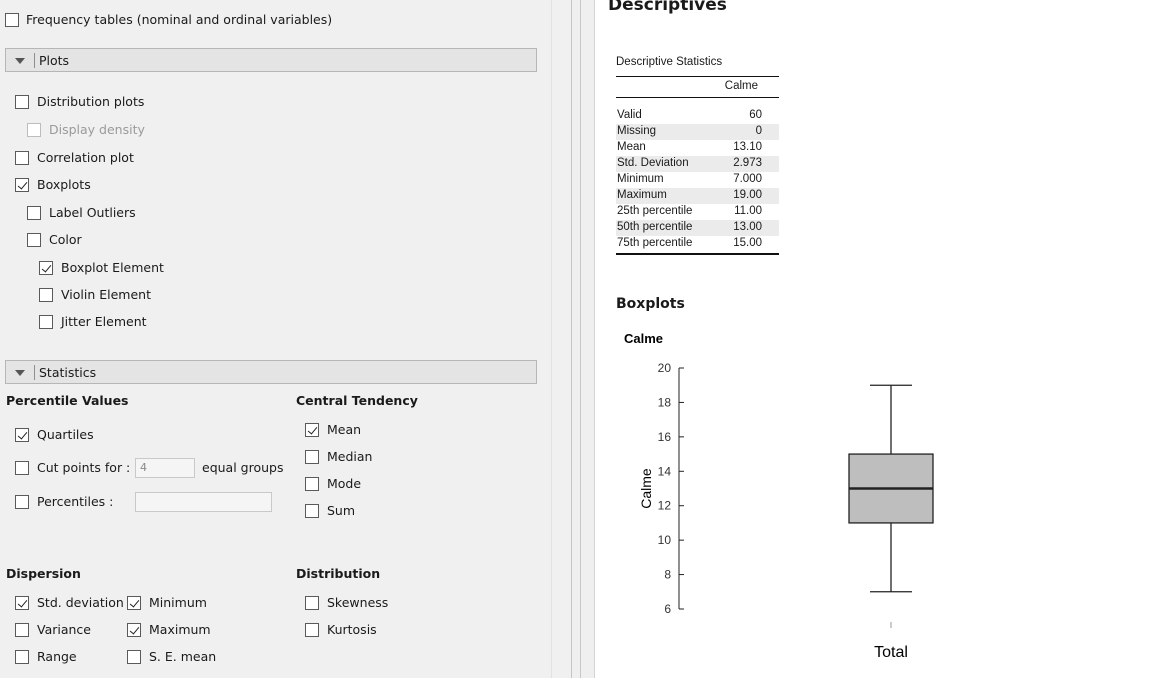 This screenshot has width=1166, height=678. Describe the element at coordinates (22, 185) in the screenshot. I see `boxplots-checkbox` at that location.